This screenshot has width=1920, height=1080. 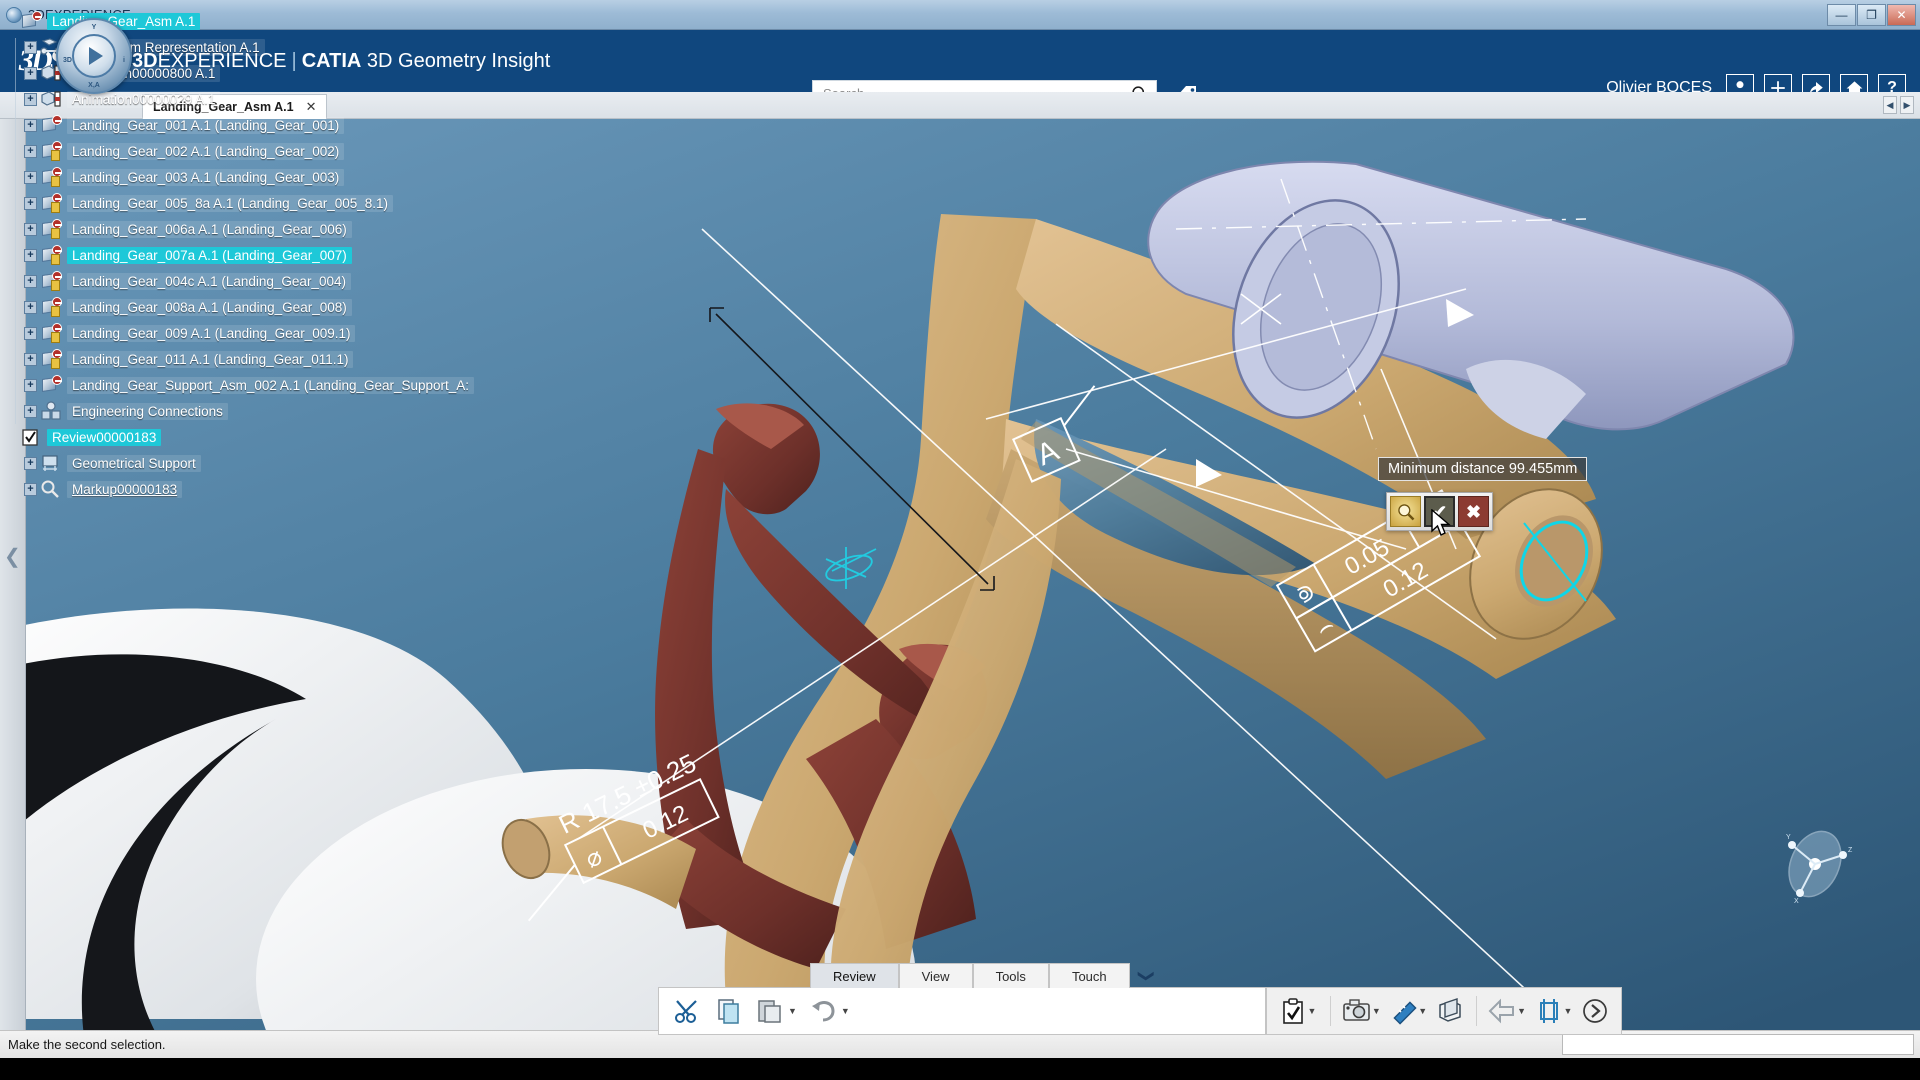 I want to click on undo-button, so click(x=823, y=1011).